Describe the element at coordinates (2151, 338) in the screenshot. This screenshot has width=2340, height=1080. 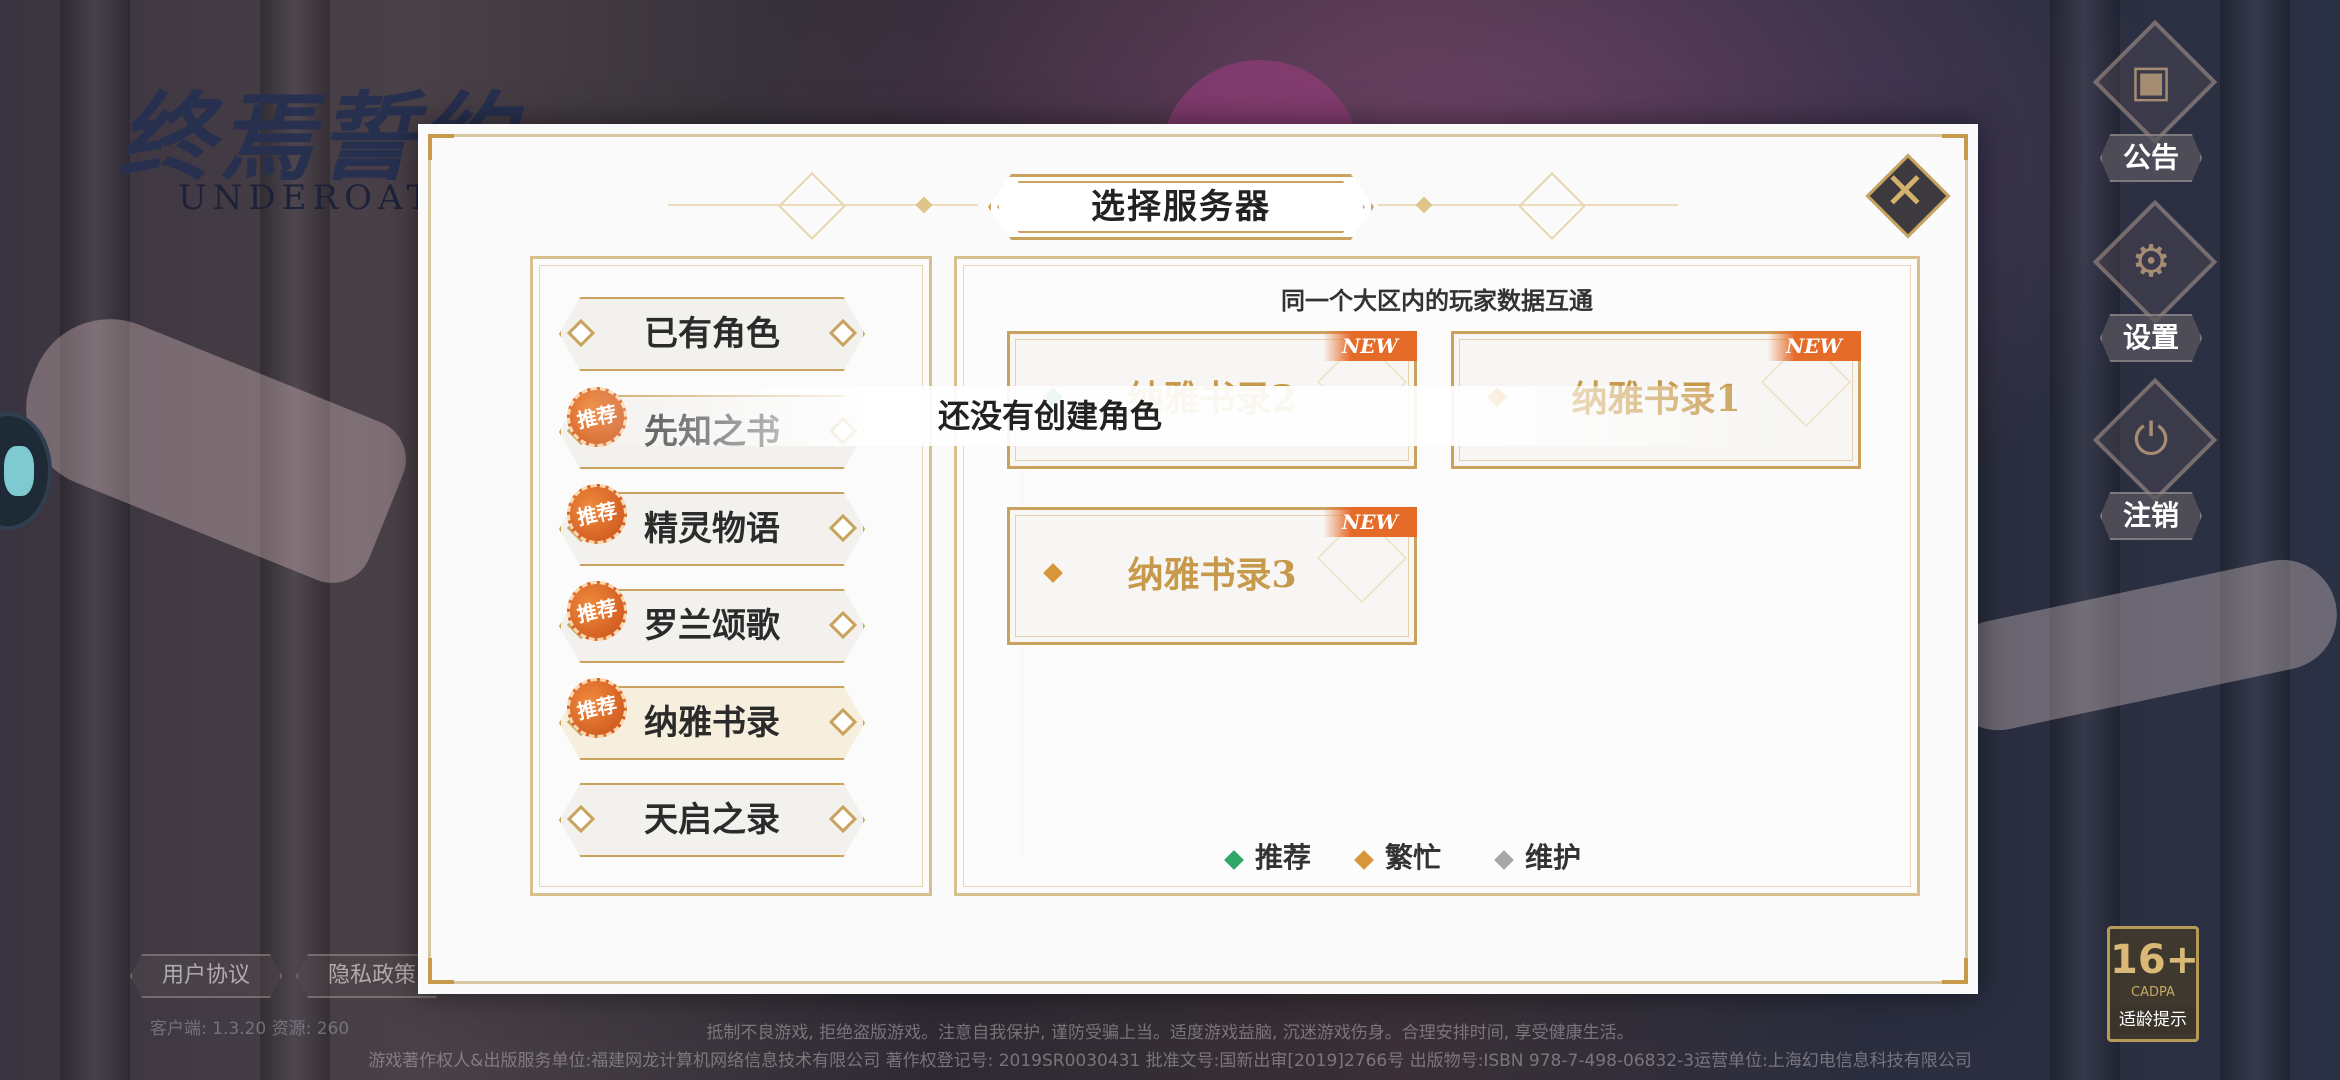
I see `settings-label: 设置` at that location.